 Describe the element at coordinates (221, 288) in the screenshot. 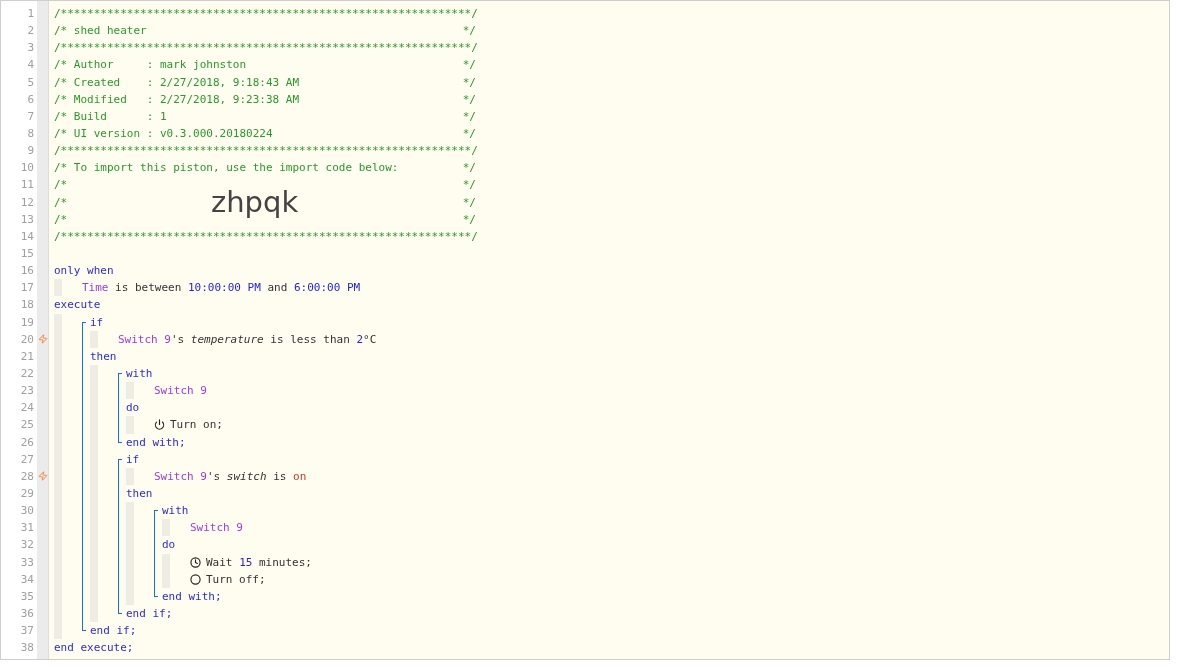

I see `condition-line: Time is between 10:00:00 PM and 6:00:00 PM` at that location.